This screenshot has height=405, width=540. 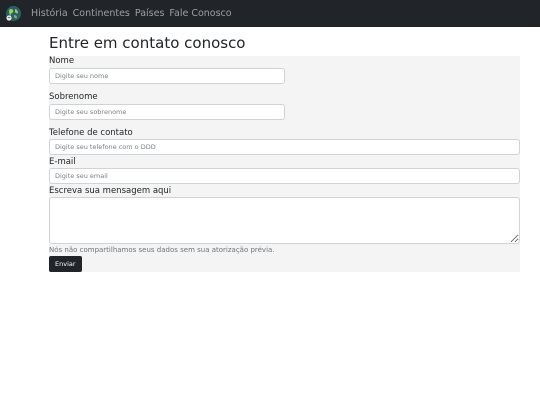 I want to click on nome-input, so click(x=167, y=76).